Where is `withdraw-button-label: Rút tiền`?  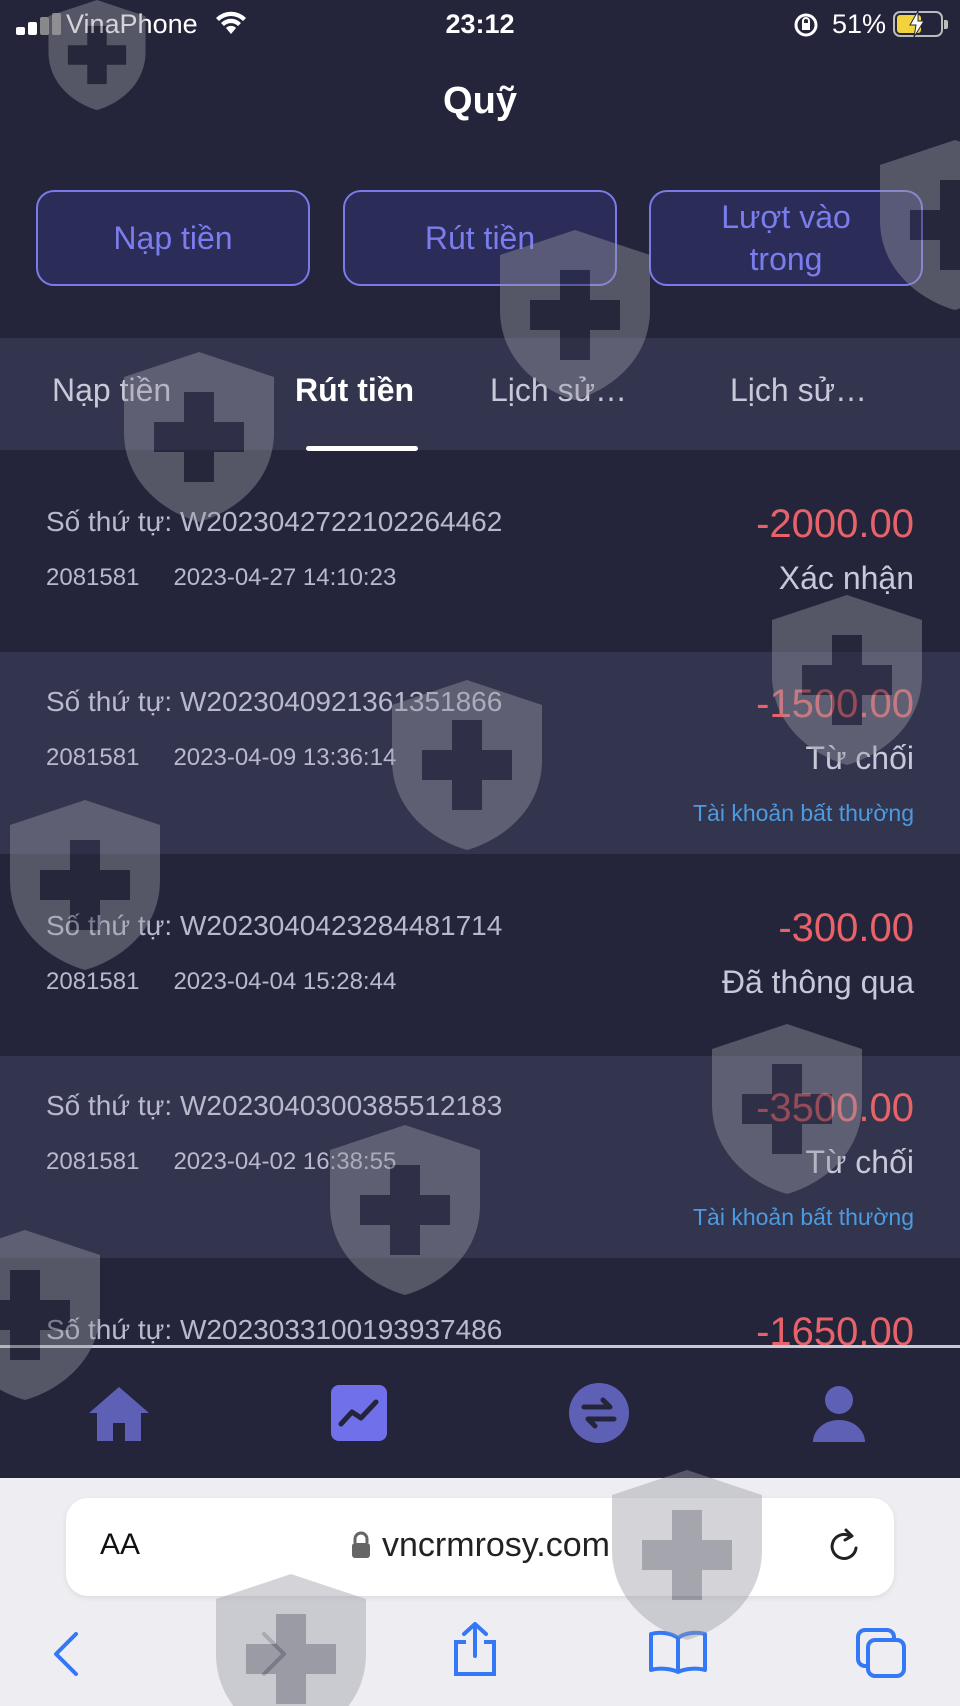
withdraw-button-label: Rút tiền is located at coordinates (480, 238).